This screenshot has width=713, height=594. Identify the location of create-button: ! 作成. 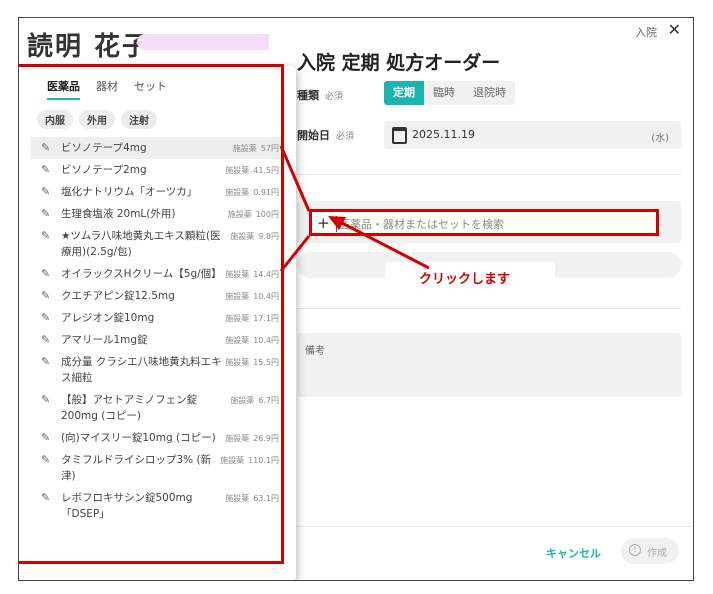
(650, 551).